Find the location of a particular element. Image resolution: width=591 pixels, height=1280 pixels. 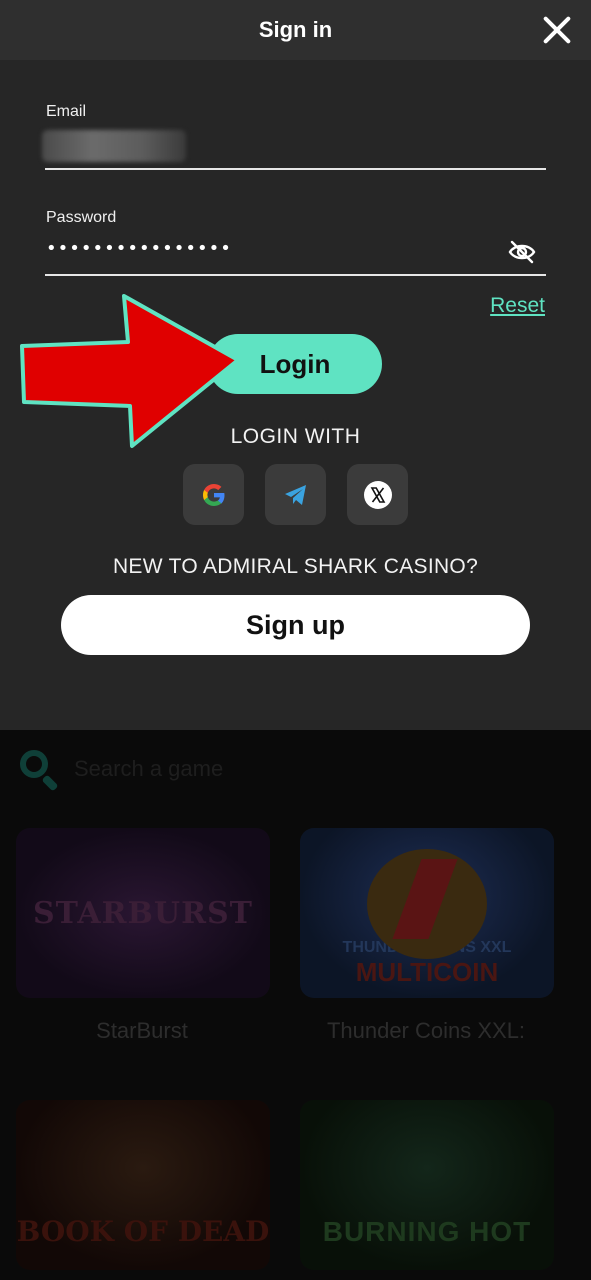

email-label: Email is located at coordinates (66, 111).